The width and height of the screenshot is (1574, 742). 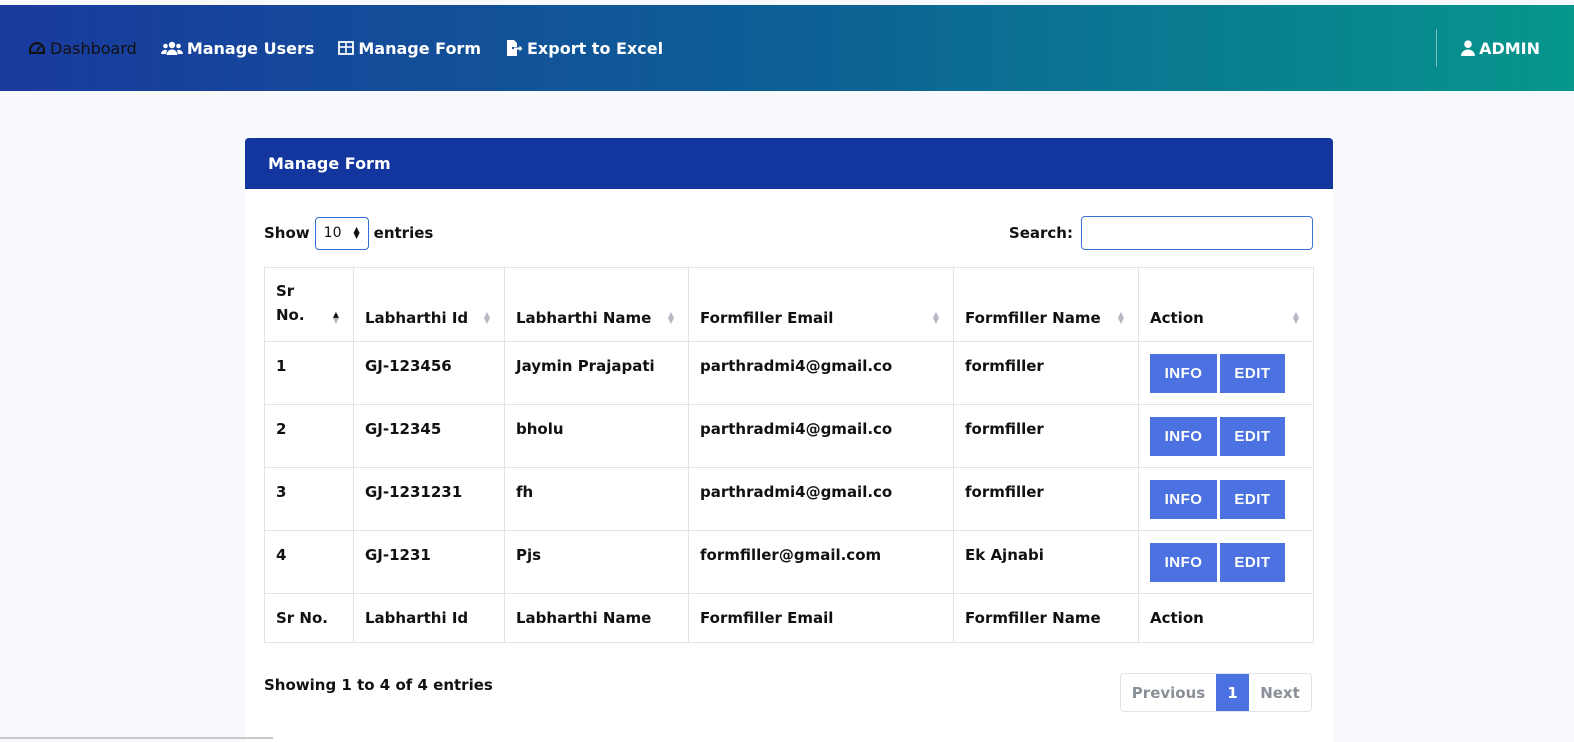 What do you see at coordinates (596, 562) in the screenshot?
I see `cell-labharthi-name: Pjs` at bounding box center [596, 562].